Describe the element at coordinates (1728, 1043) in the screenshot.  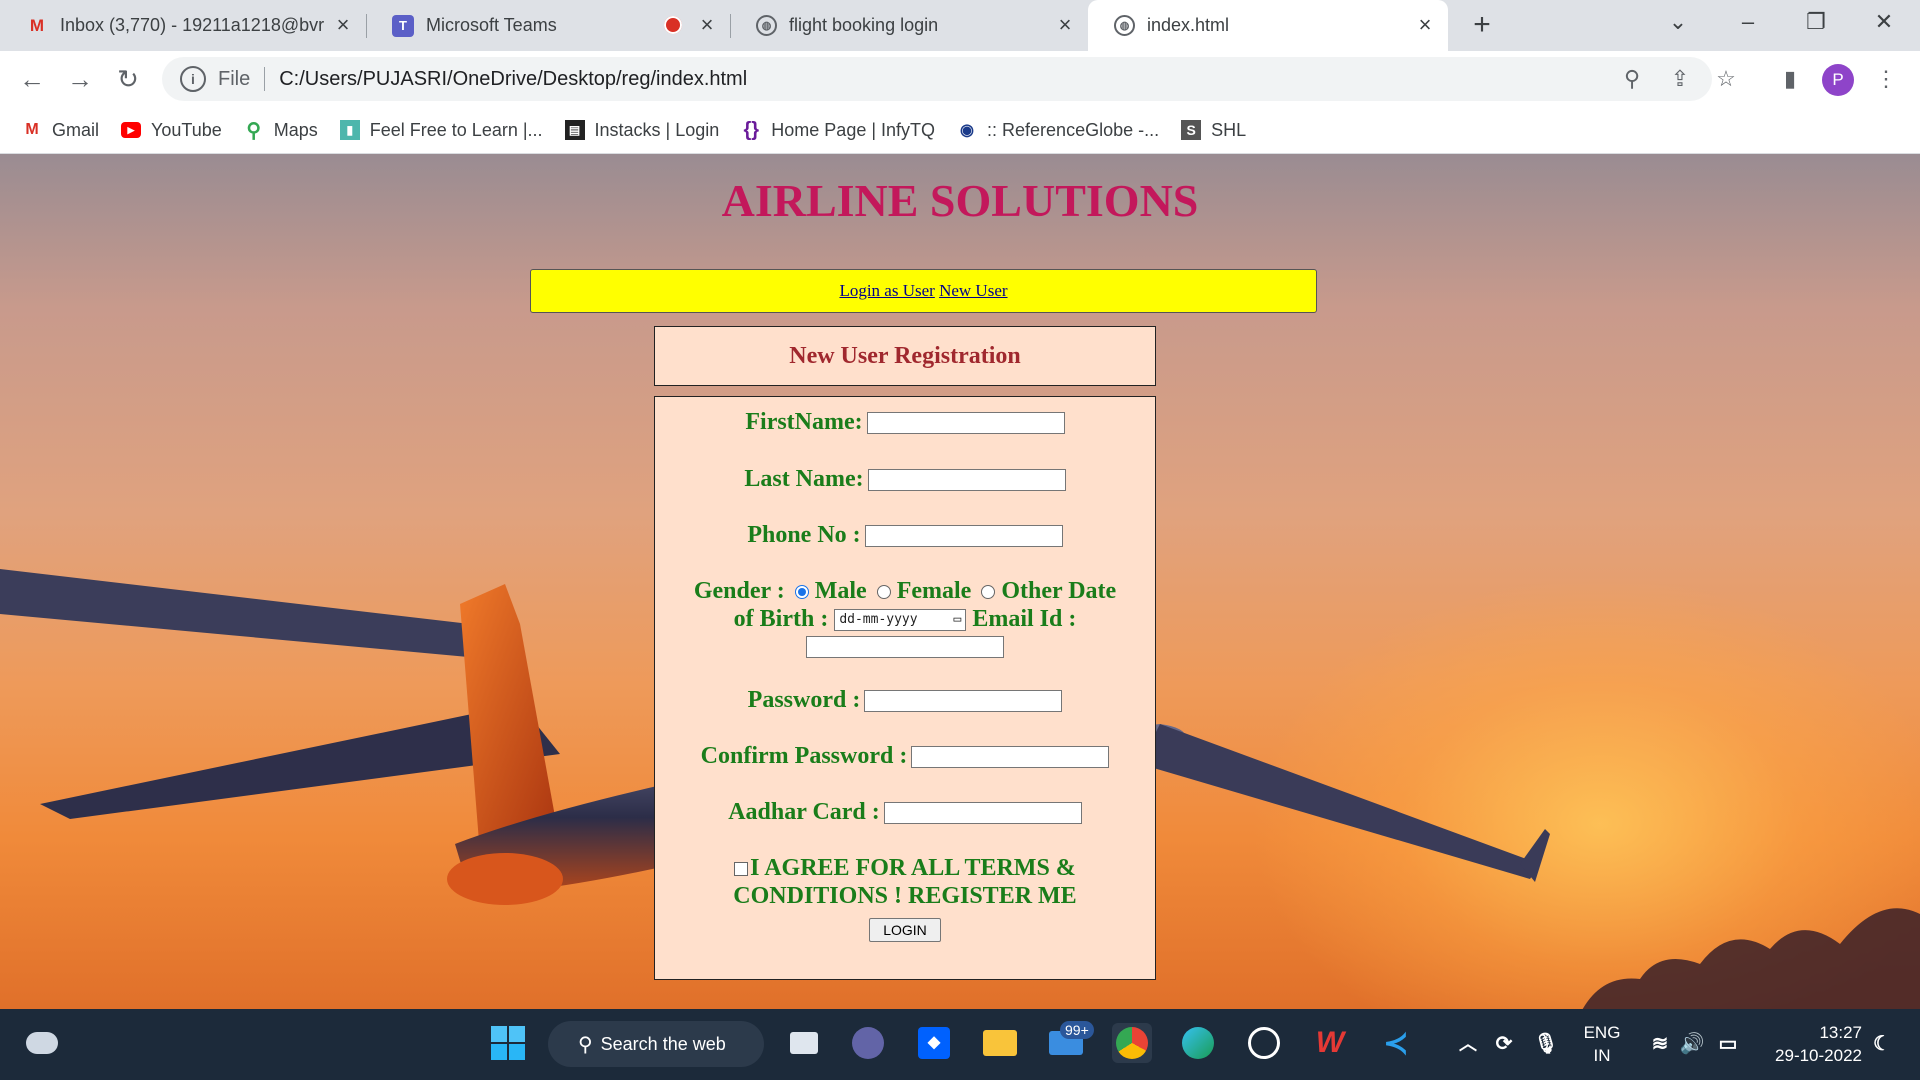
I see `battery-icon: ▭` at that location.